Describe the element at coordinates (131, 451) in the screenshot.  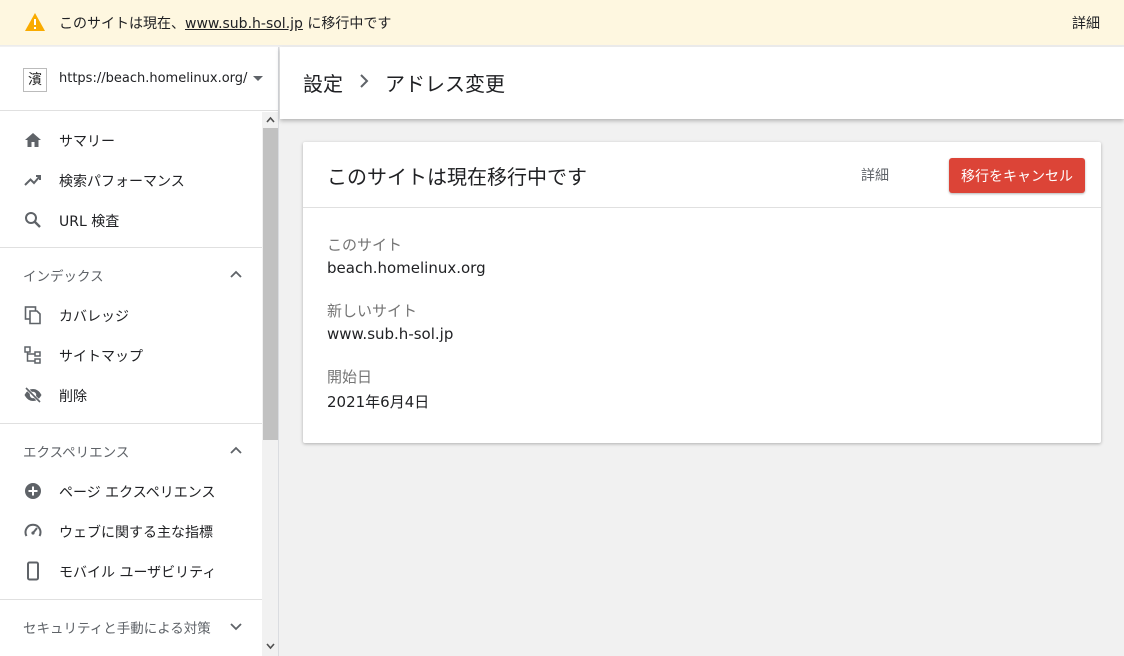
I see `section-experience-header: エクスペリエンス` at that location.